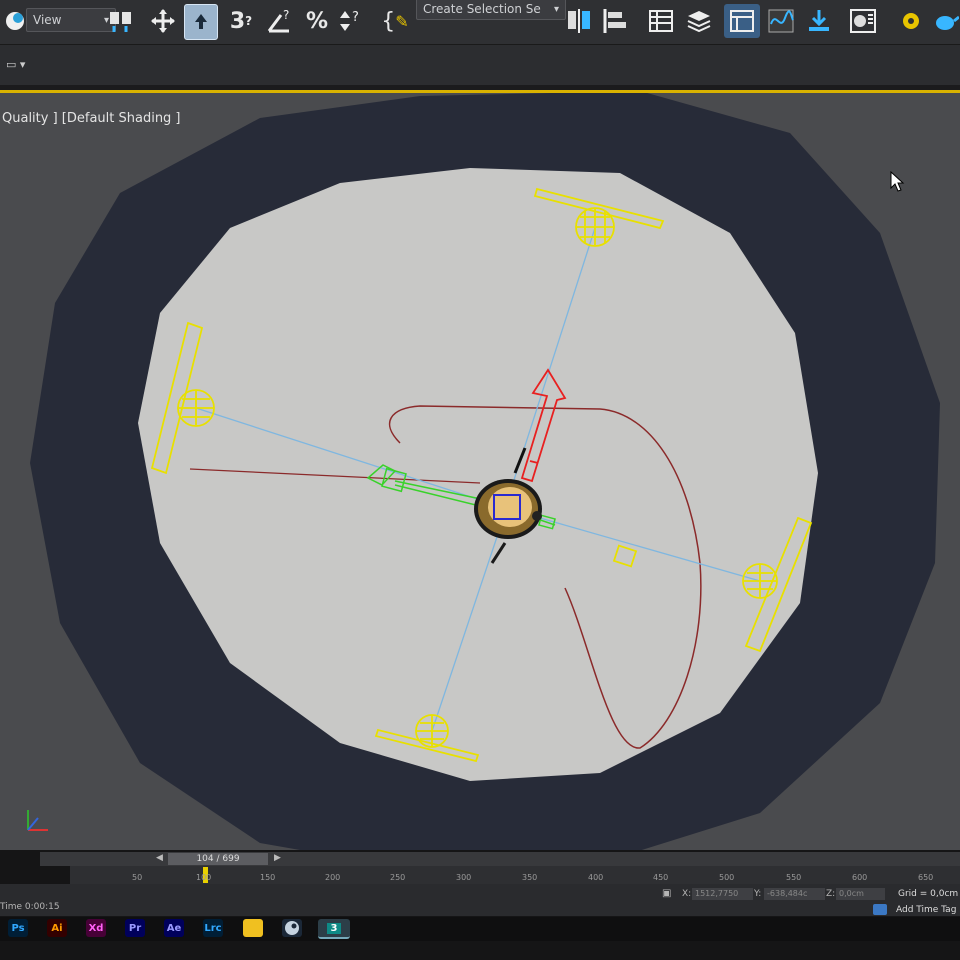 This screenshot has height=960, width=960. What do you see at coordinates (135, 928) in the screenshot?
I see `taskbar-premiere: Pr` at bounding box center [135, 928].